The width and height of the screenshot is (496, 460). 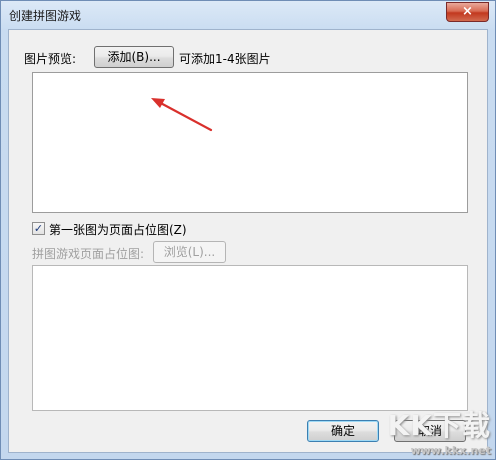 I want to click on close-icon: ×, so click(x=467, y=11).